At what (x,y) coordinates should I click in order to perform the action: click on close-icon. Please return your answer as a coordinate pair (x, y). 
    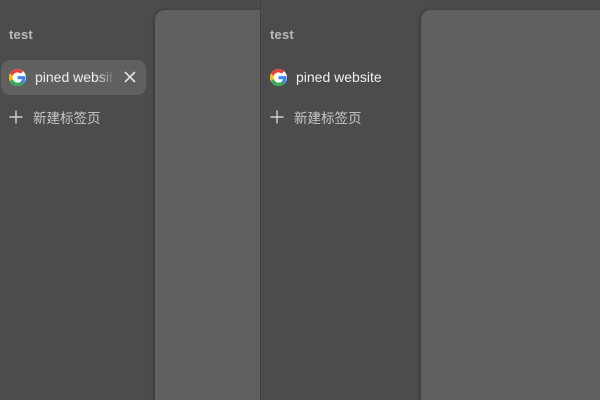
    Looking at the image, I should click on (130, 77).